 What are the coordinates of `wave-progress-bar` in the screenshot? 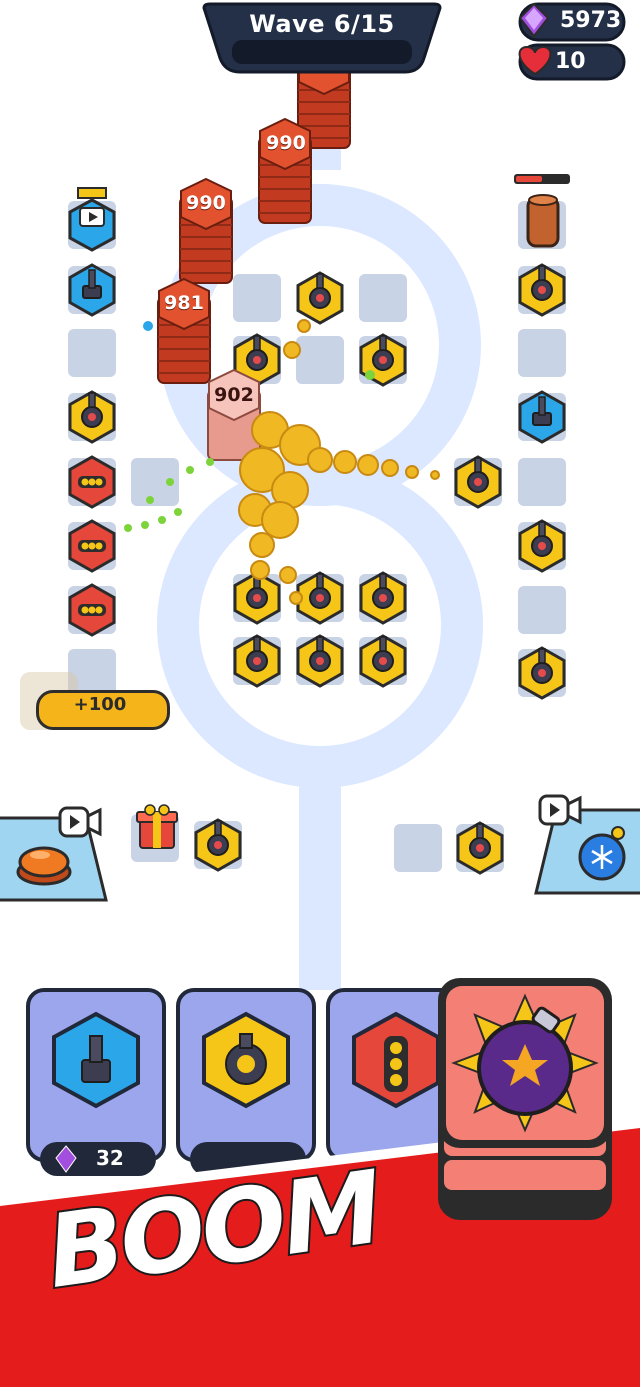 It's located at (322, 52).